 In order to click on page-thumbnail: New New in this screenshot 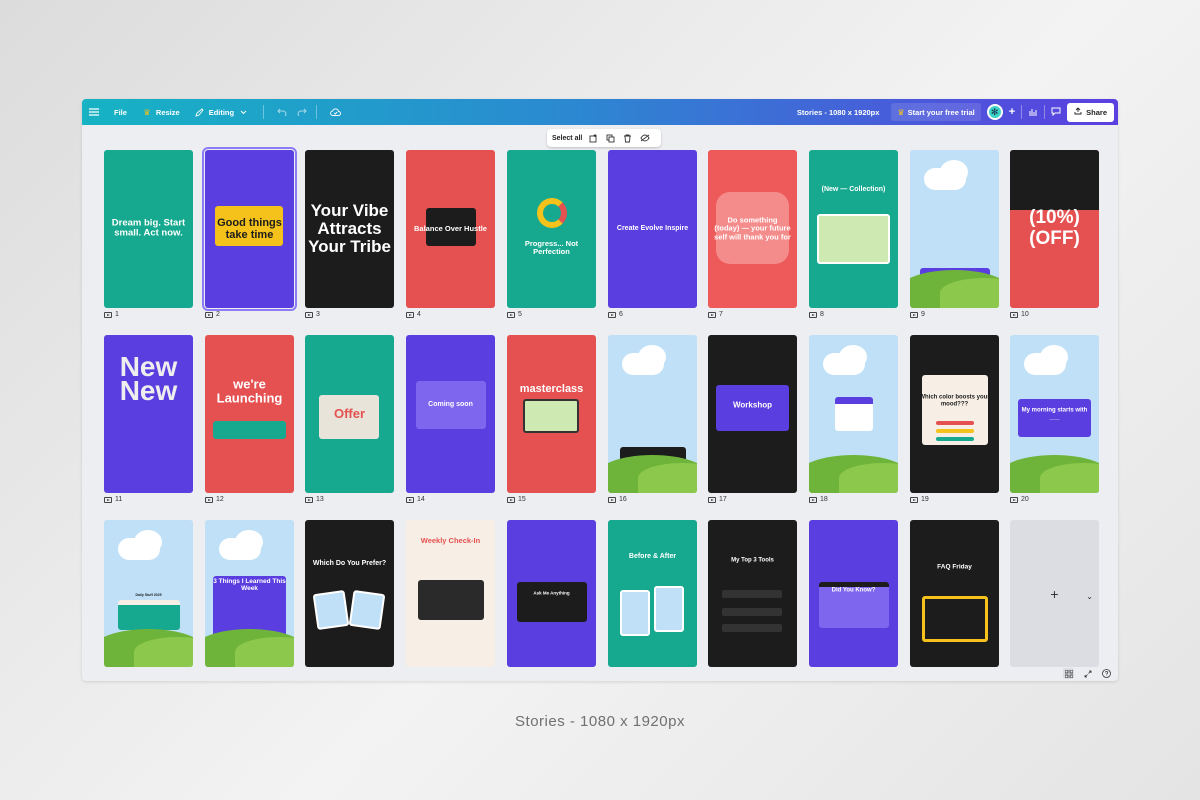, I will do `click(148, 414)`.